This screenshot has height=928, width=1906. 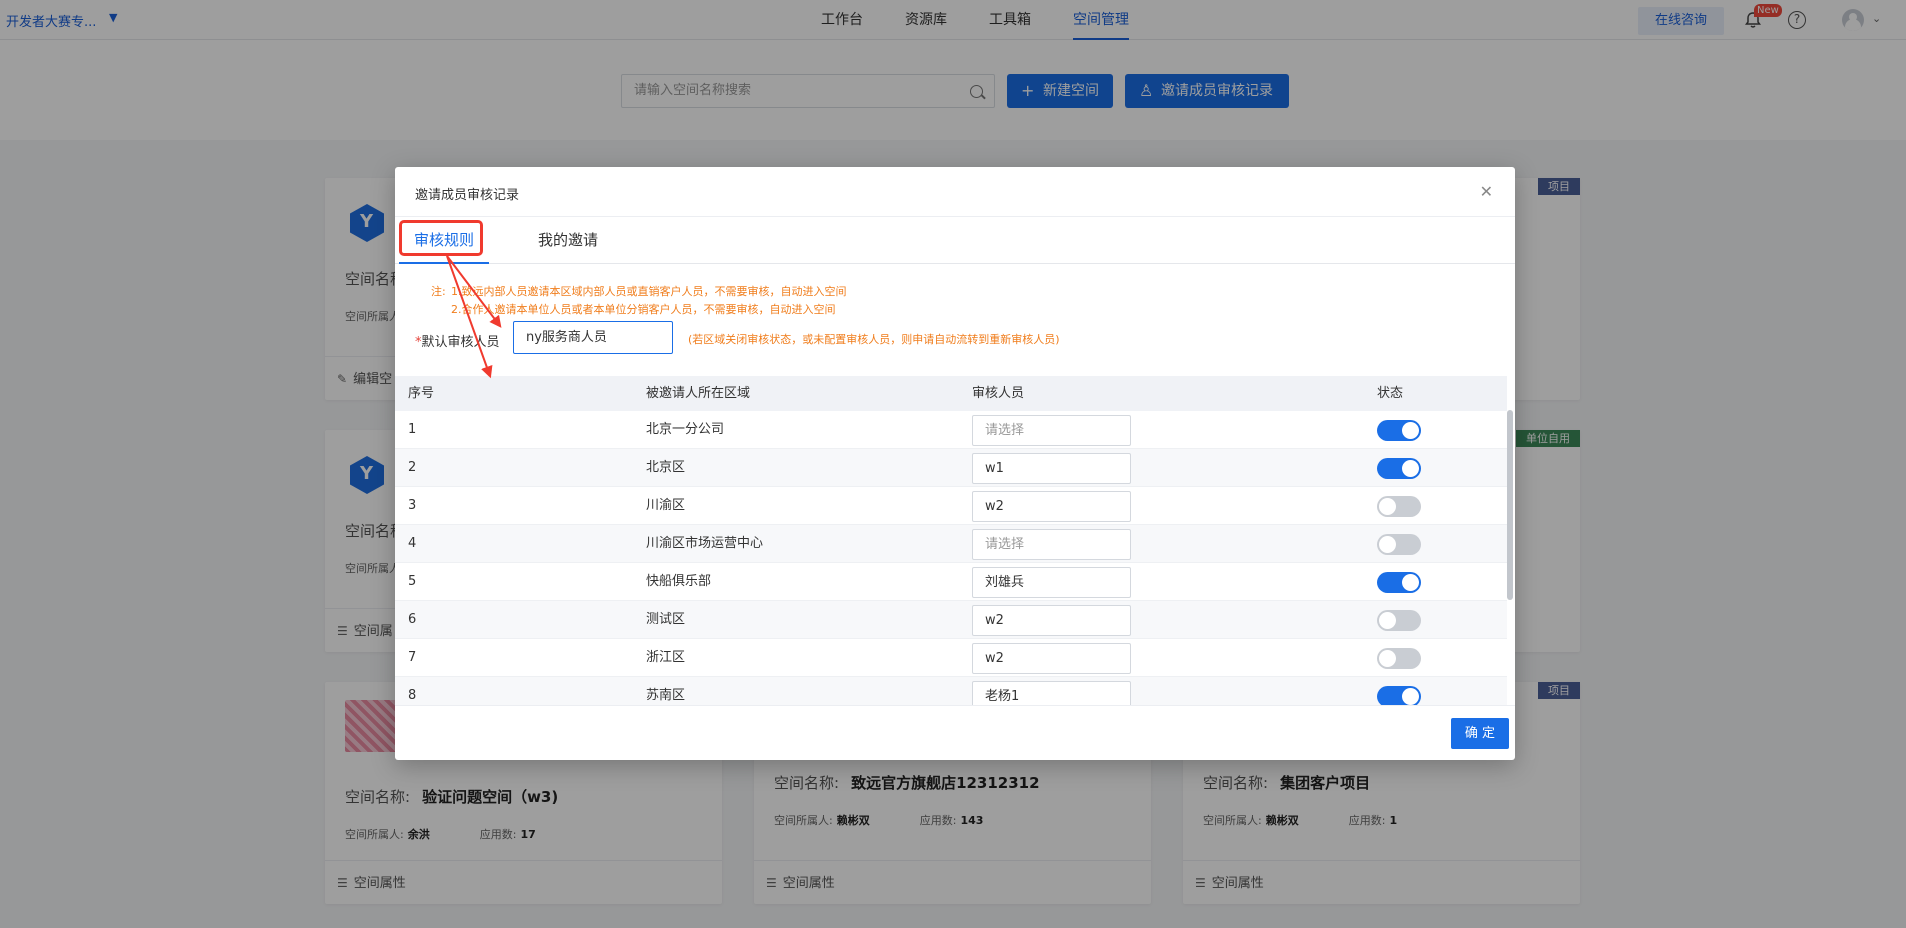 I want to click on row-reviewer-input: 刘雄兵, so click(x=1051, y=582).